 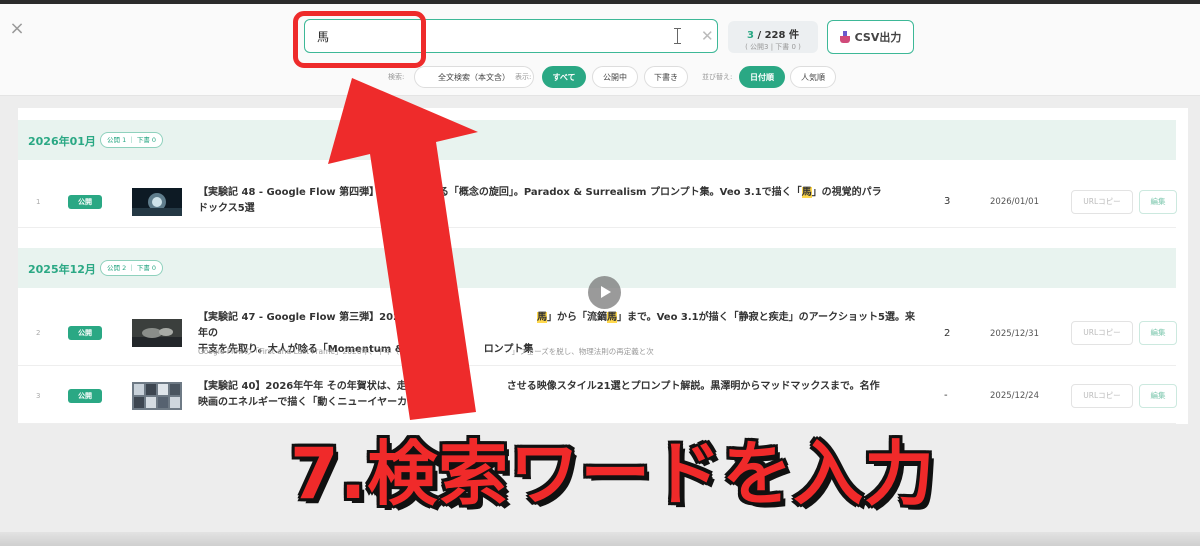 What do you see at coordinates (666, 77) in the screenshot?
I see `filter-draft: 下書き` at bounding box center [666, 77].